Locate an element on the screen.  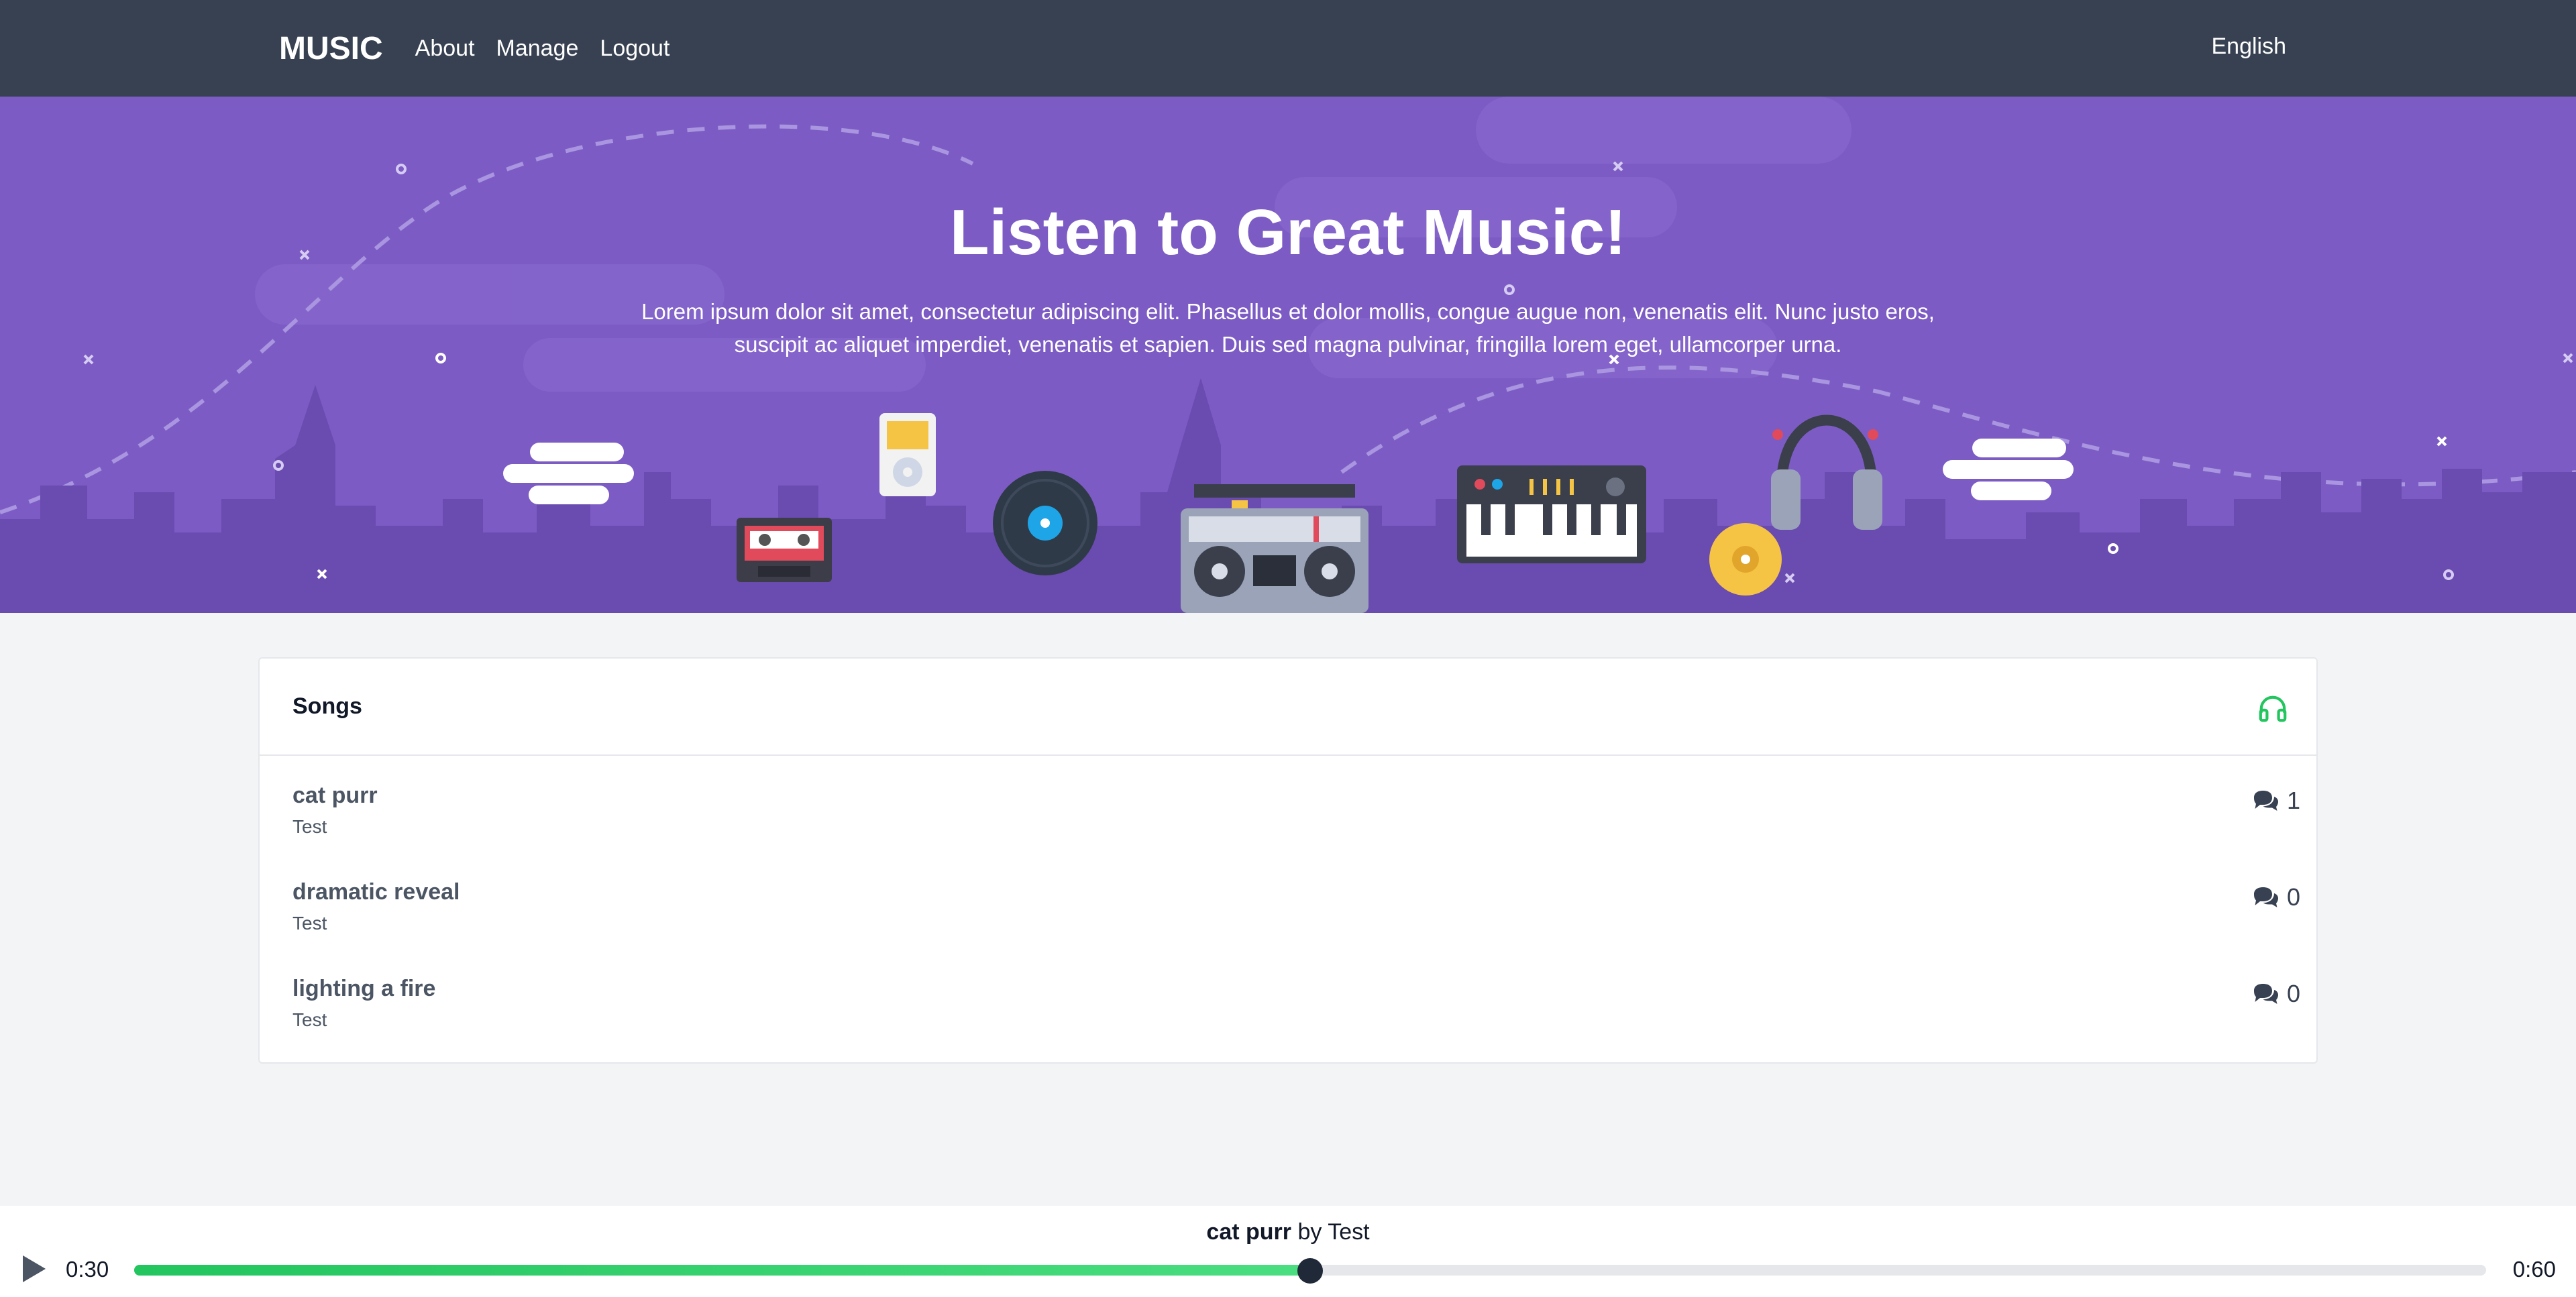
now-playing-by: by is located at coordinates (1309, 1232).